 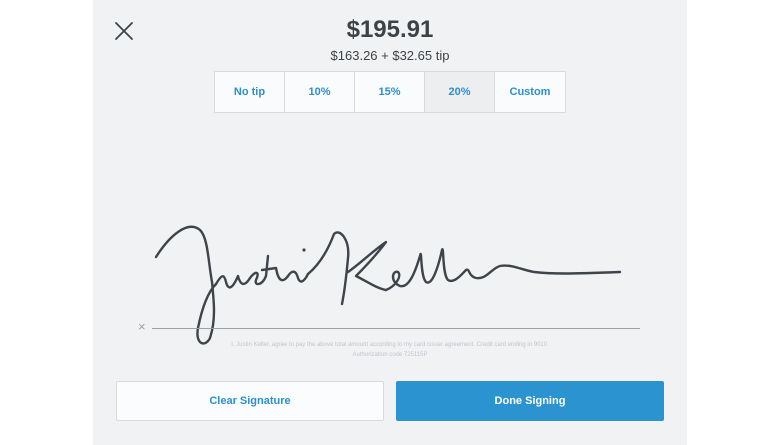 What do you see at coordinates (390, 55) in the screenshot?
I see `amount-breakdown: $163.26 + $32.65 tip` at bounding box center [390, 55].